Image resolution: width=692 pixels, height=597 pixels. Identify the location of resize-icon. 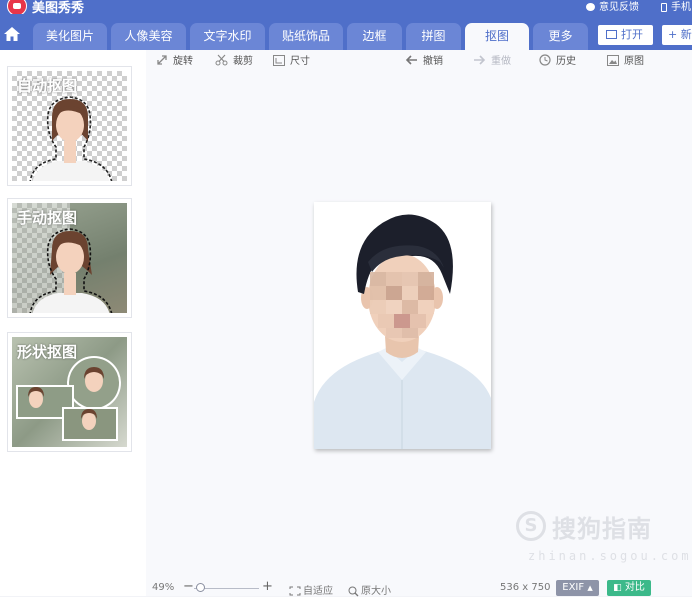
(279, 60).